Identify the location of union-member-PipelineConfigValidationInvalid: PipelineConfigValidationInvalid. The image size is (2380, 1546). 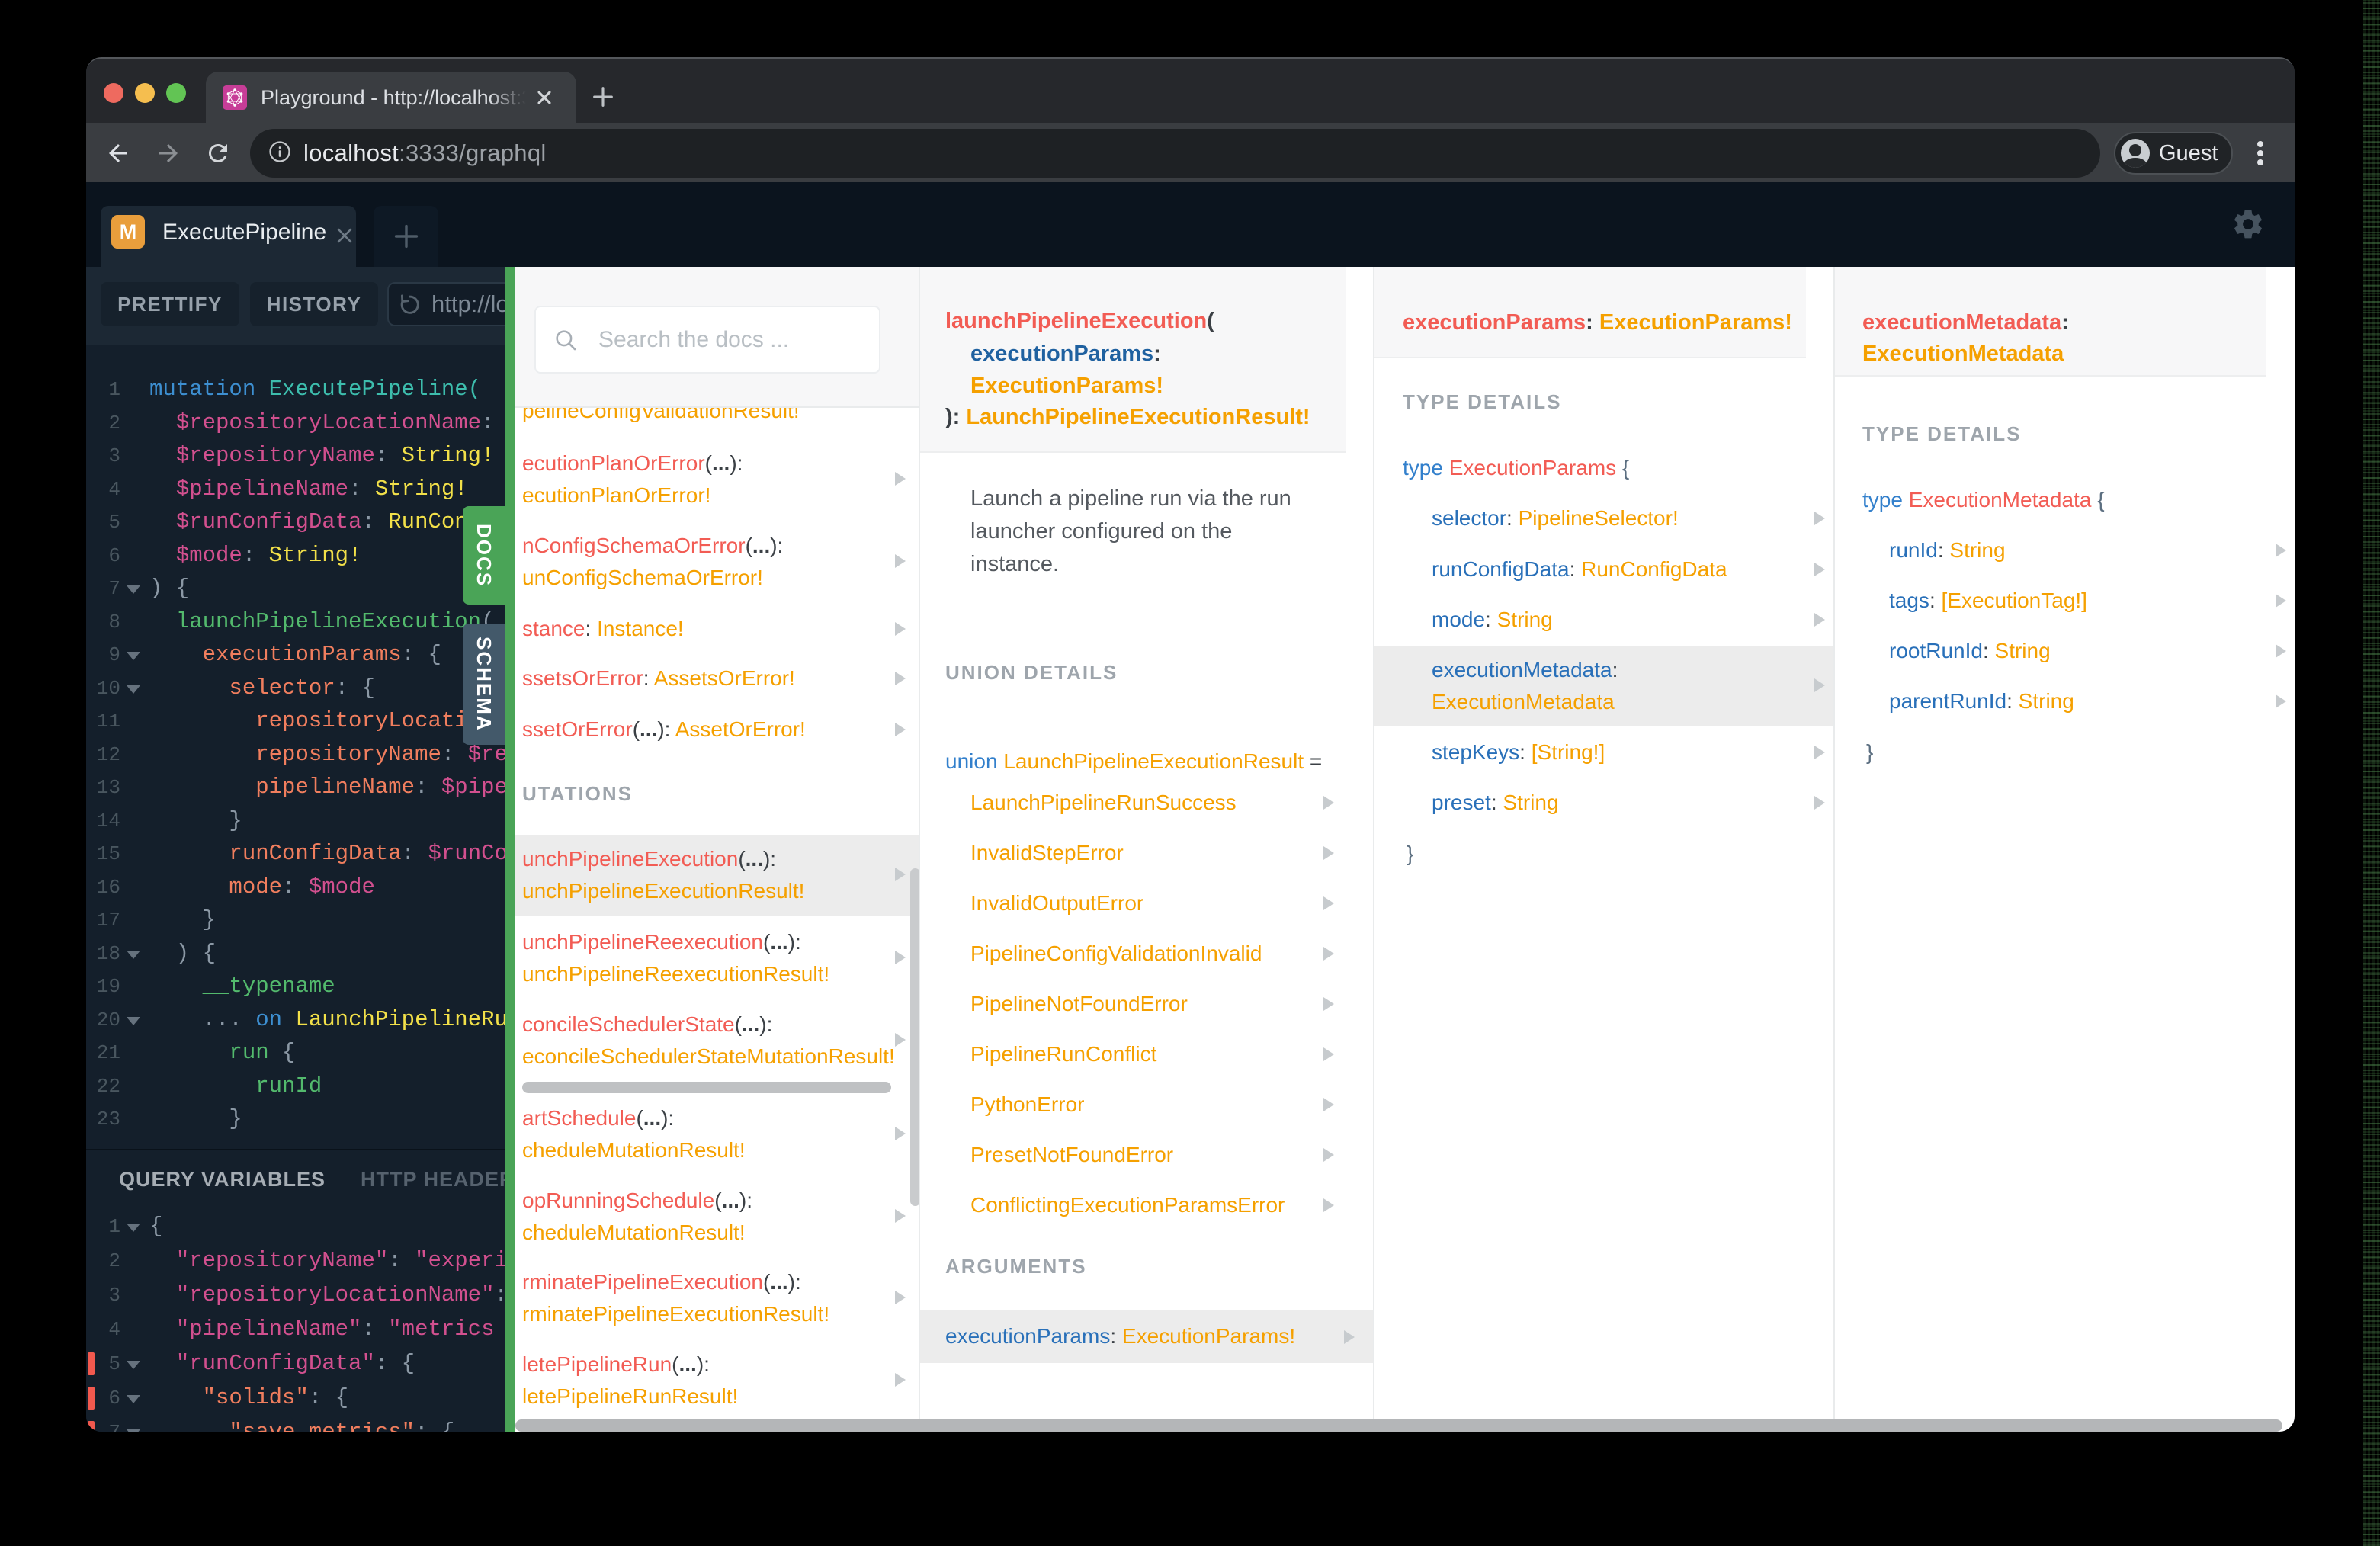
(1146, 954).